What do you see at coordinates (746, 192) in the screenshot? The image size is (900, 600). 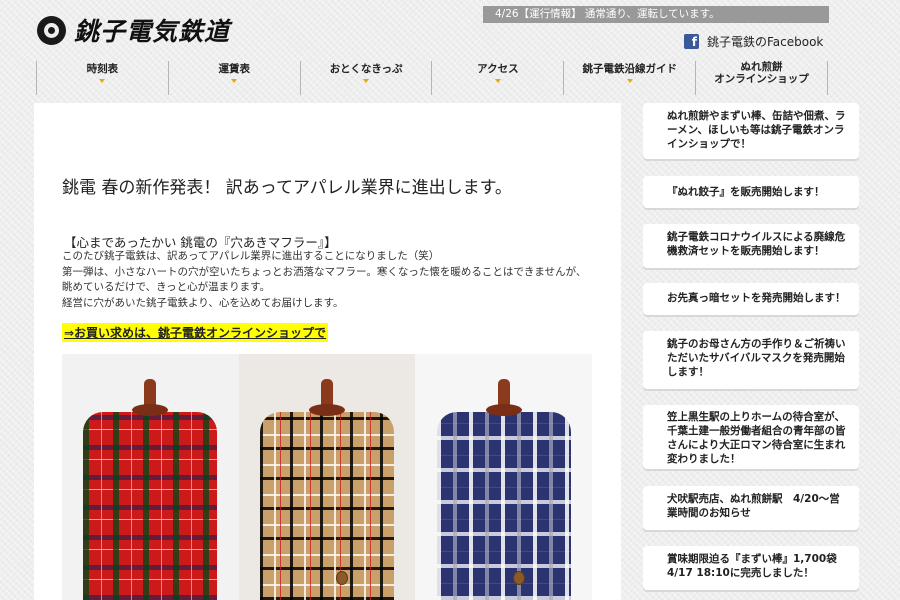 I see `news-item-line: 『ぬれ餃子』を販売開始します！` at bounding box center [746, 192].